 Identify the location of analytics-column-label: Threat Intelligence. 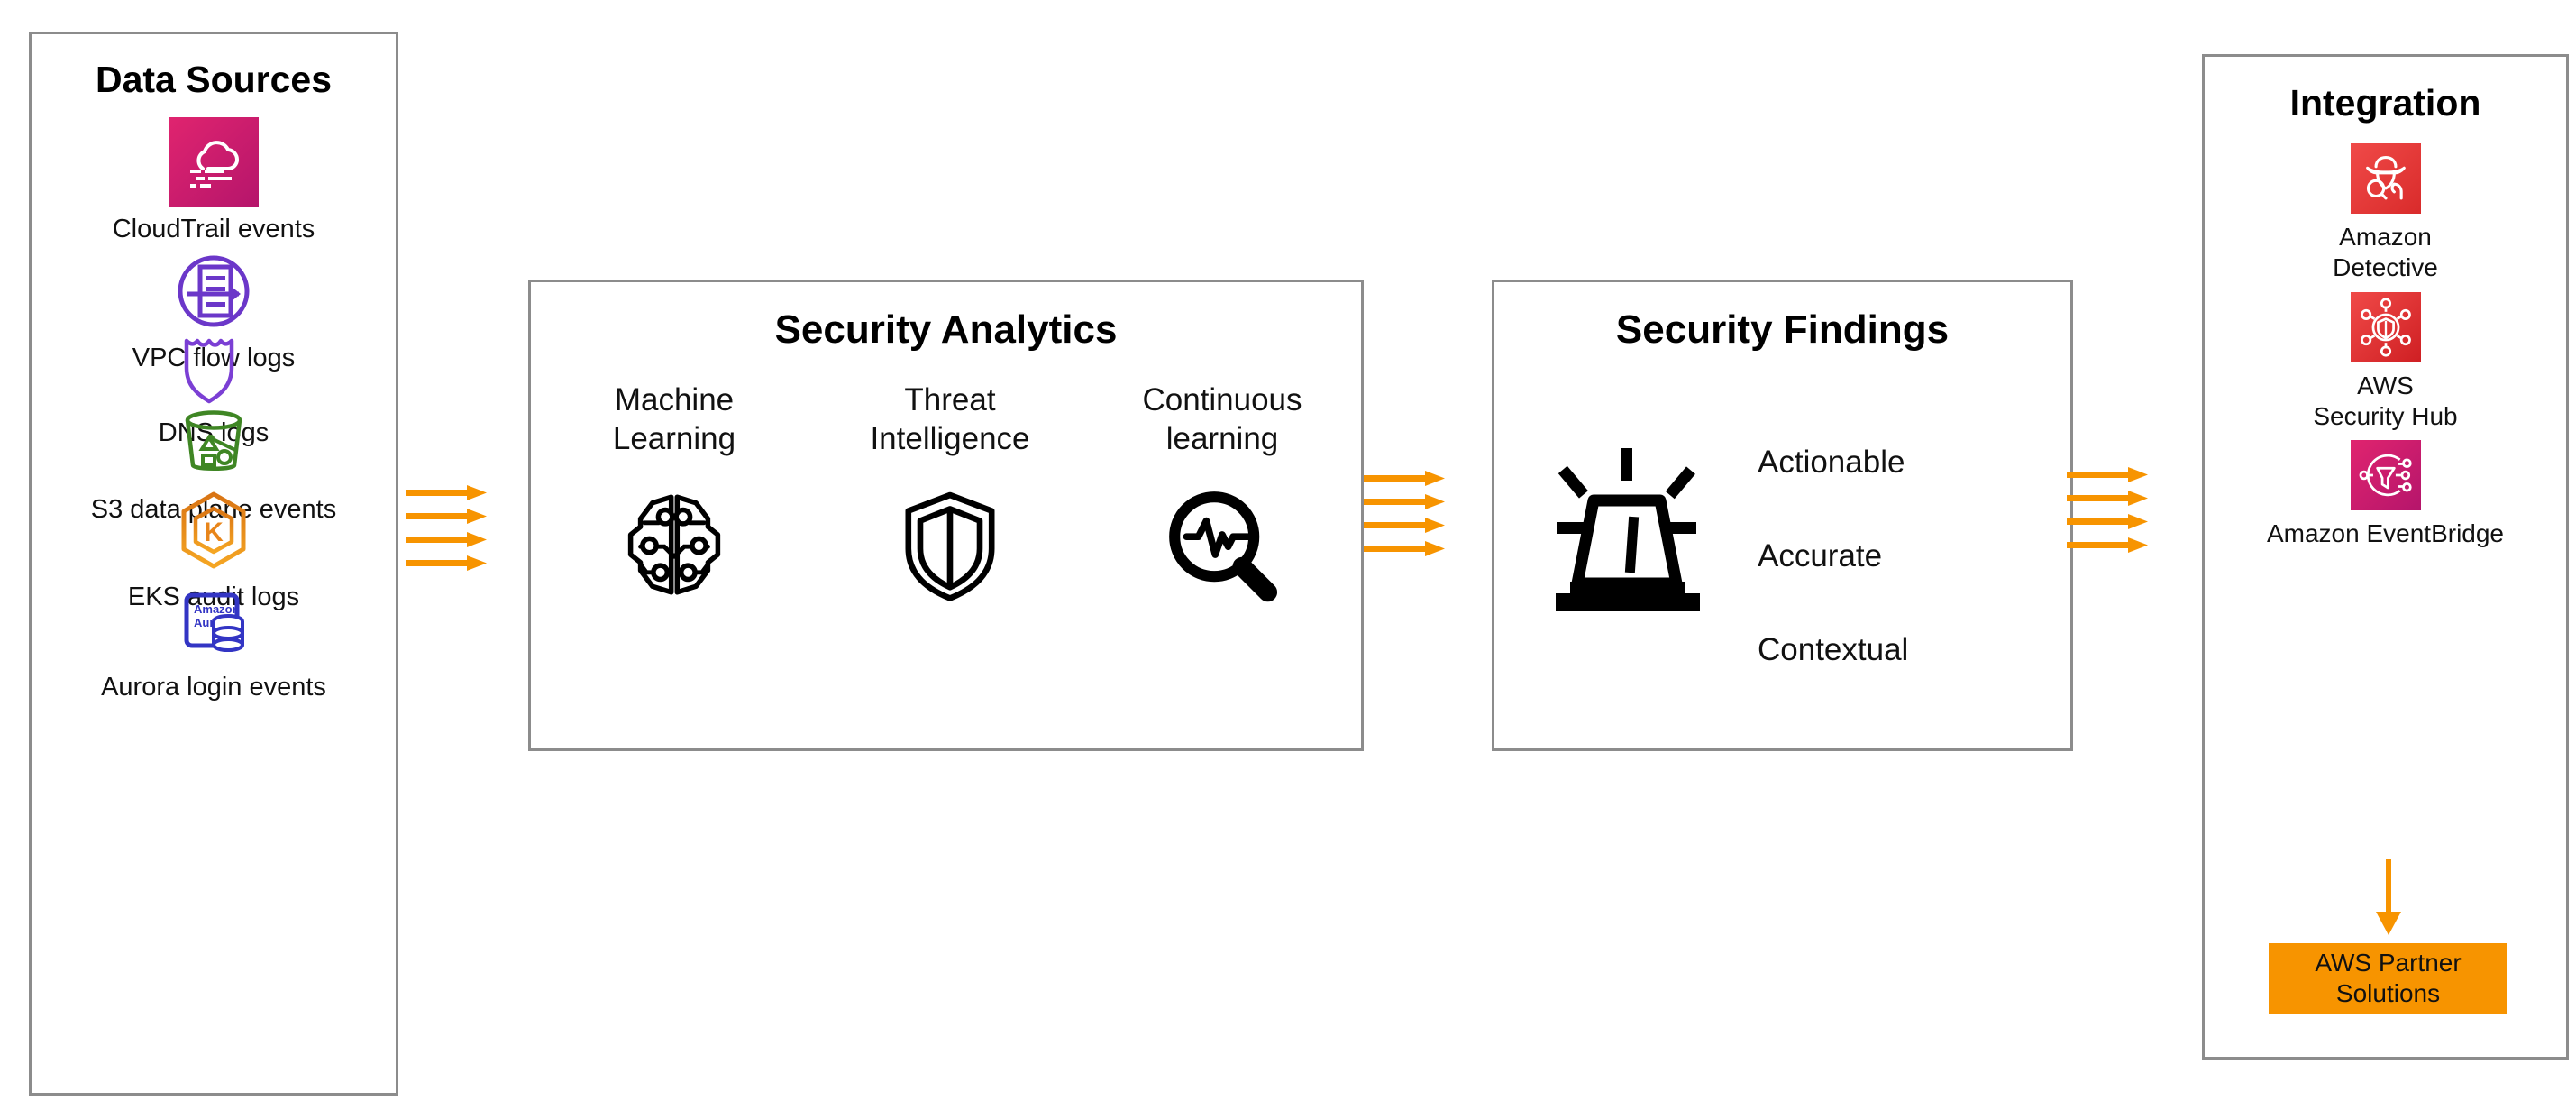
(950, 419).